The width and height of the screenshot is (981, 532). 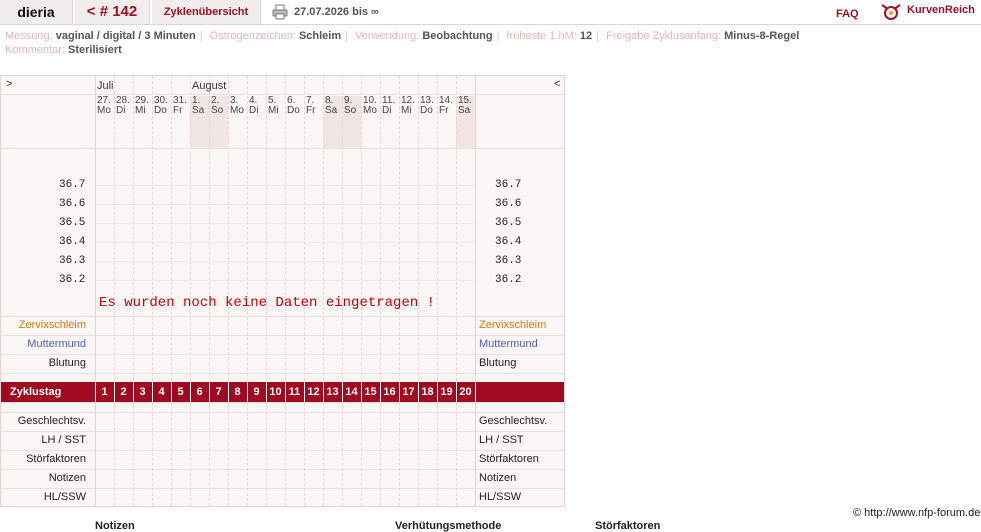 What do you see at coordinates (256, 392) in the screenshot?
I see `cycle-day-number: 9` at bounding box center [256, 392].